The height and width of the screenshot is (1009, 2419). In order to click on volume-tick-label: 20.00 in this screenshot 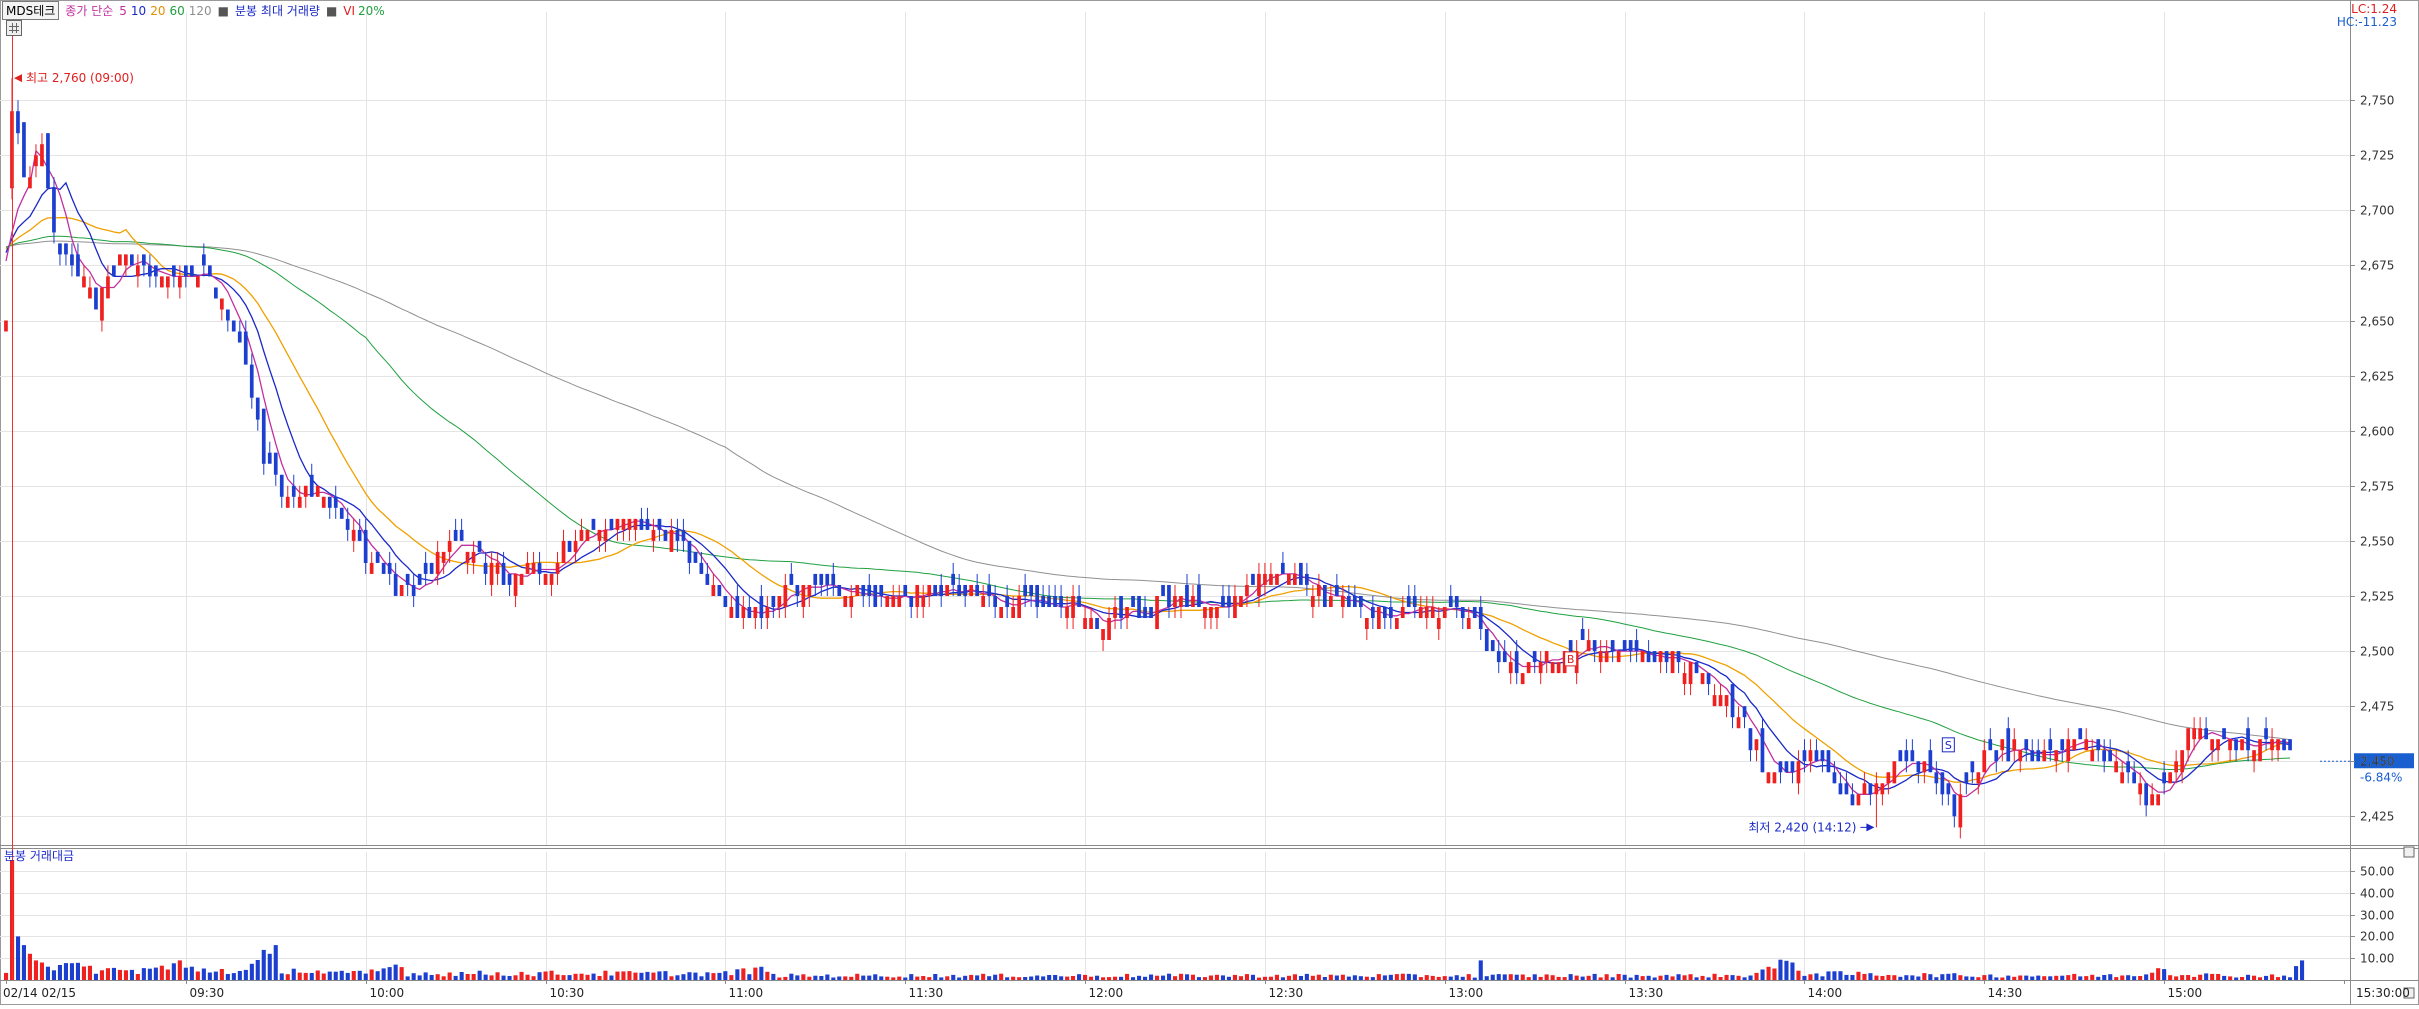, I will do `click(2377, 937)`.